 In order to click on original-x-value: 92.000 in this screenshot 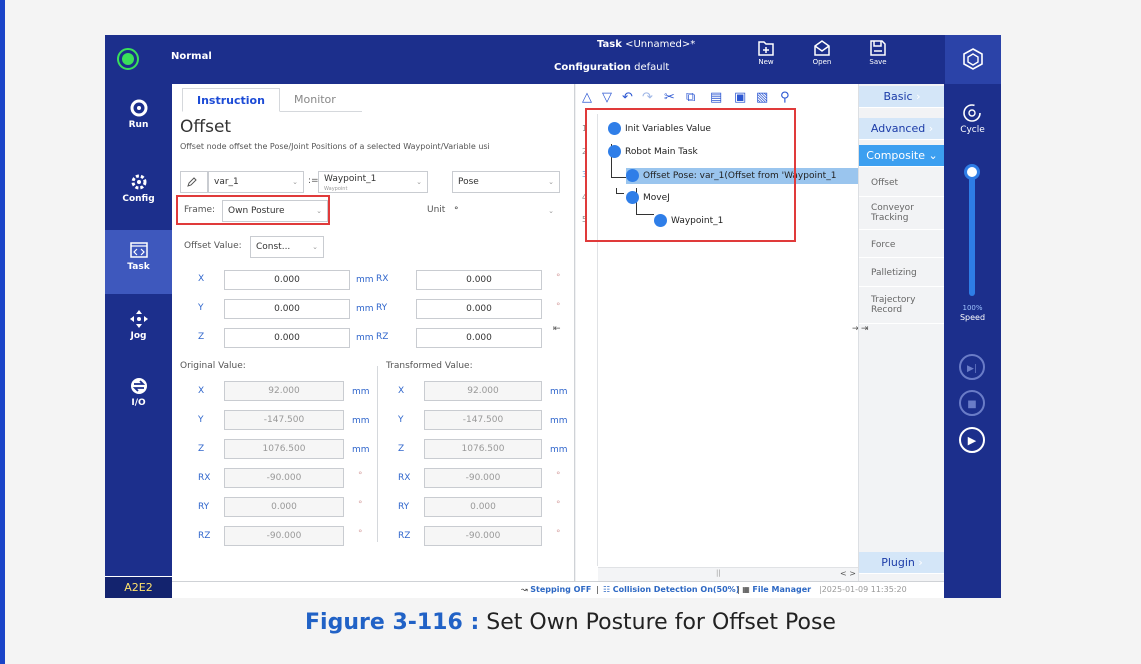, I will do `click(284, 391)`.